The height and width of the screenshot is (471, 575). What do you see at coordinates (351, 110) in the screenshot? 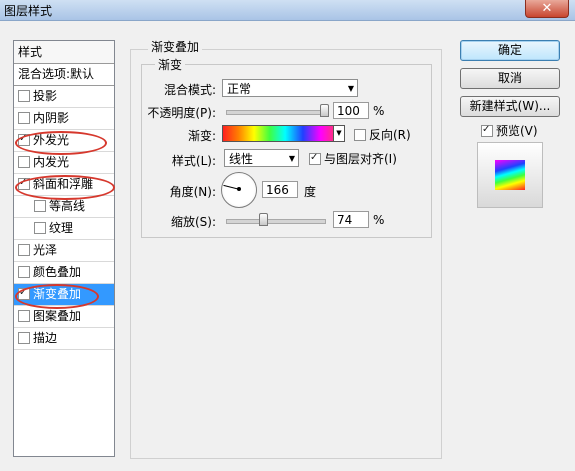
I see `opacity-input: 100` at bounding box center [351, 110].